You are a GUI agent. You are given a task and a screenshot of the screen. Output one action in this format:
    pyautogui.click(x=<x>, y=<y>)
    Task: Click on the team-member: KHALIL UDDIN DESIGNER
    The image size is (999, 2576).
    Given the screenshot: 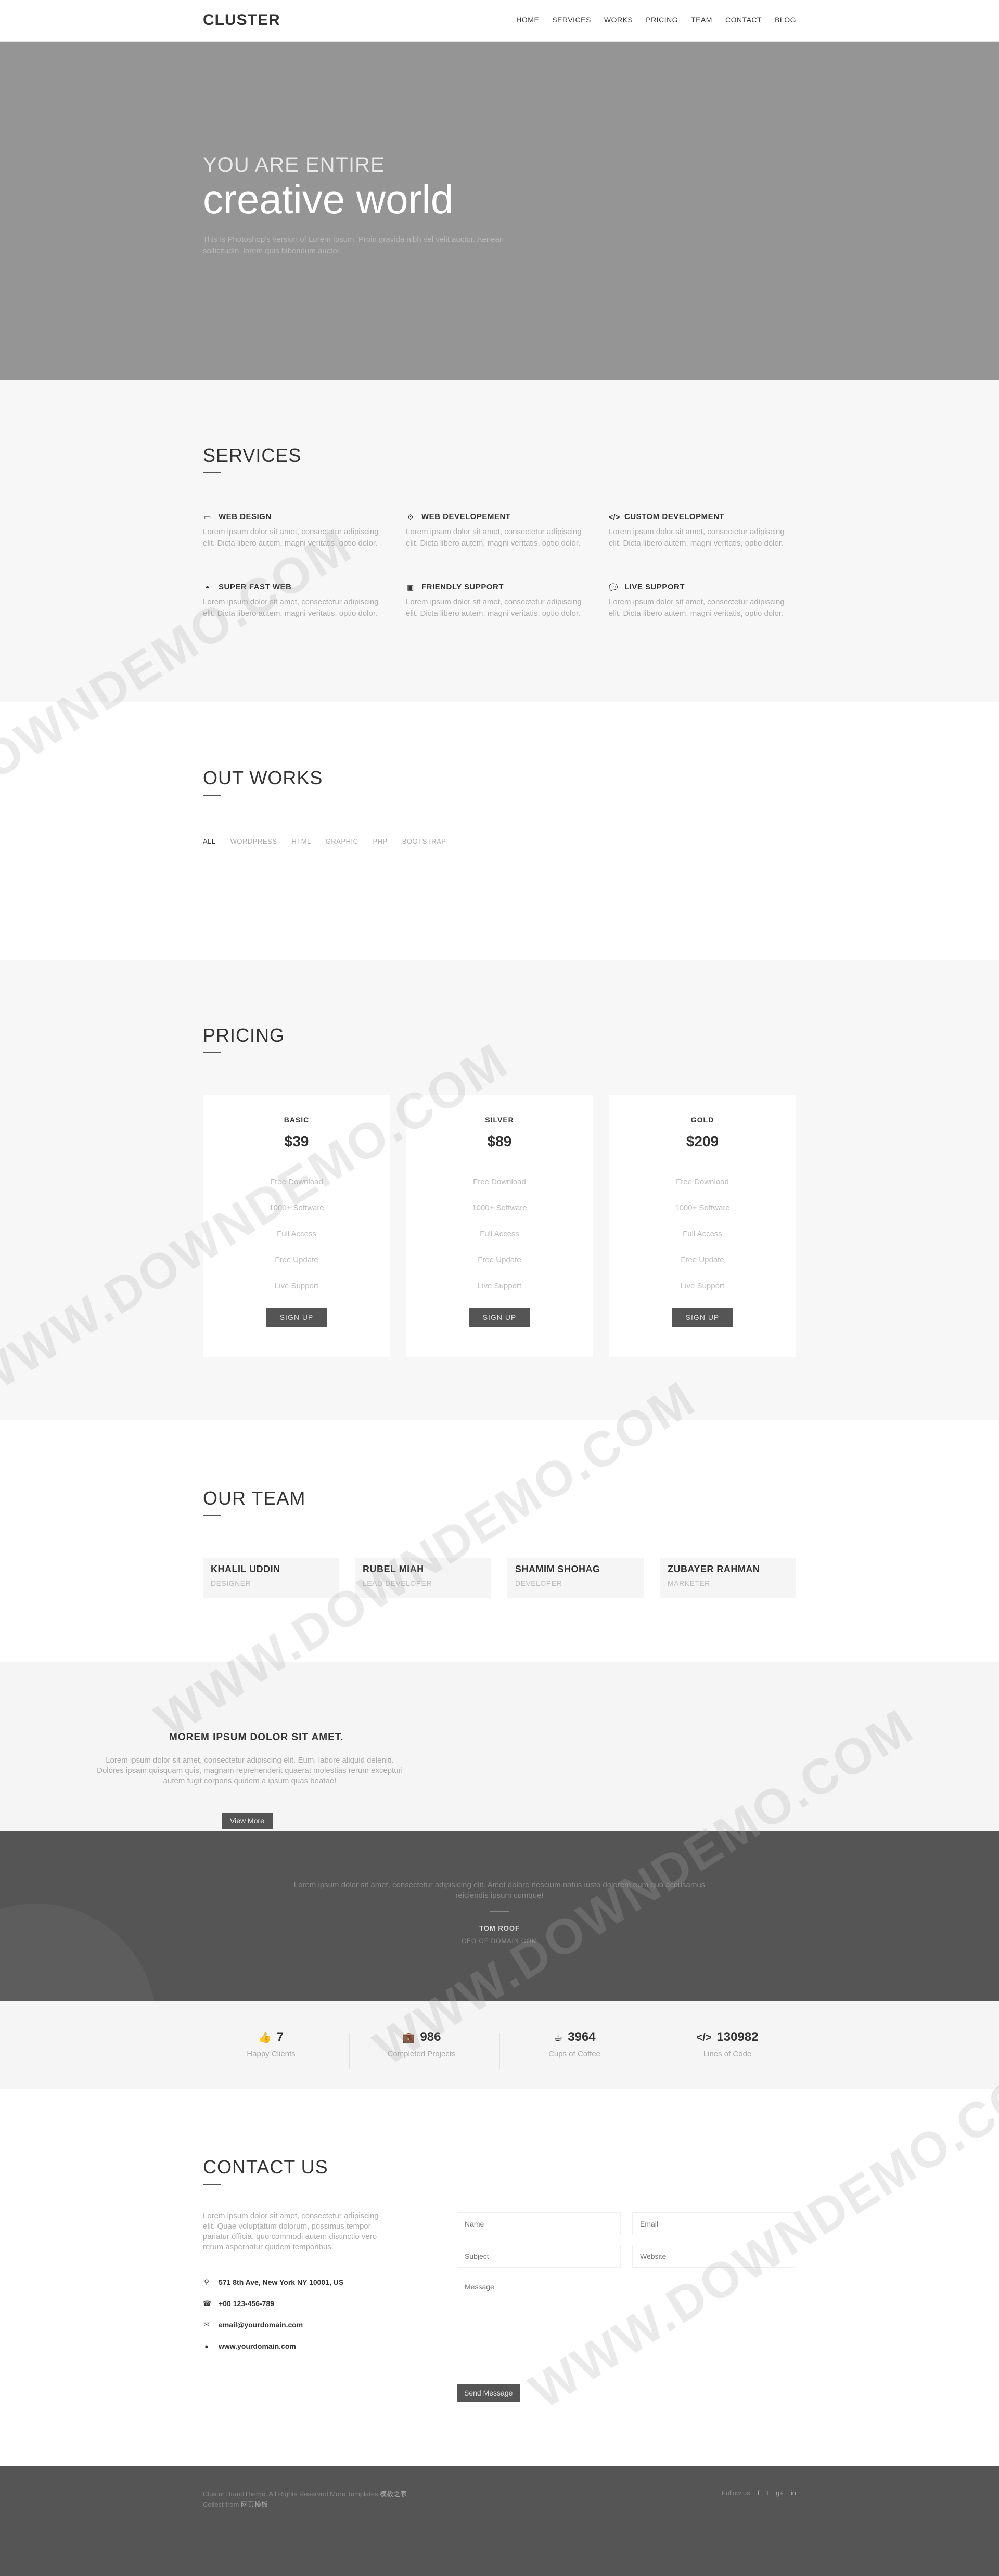 What is the action you would take?
    pyautogui.click(x=271, y=1578)
    